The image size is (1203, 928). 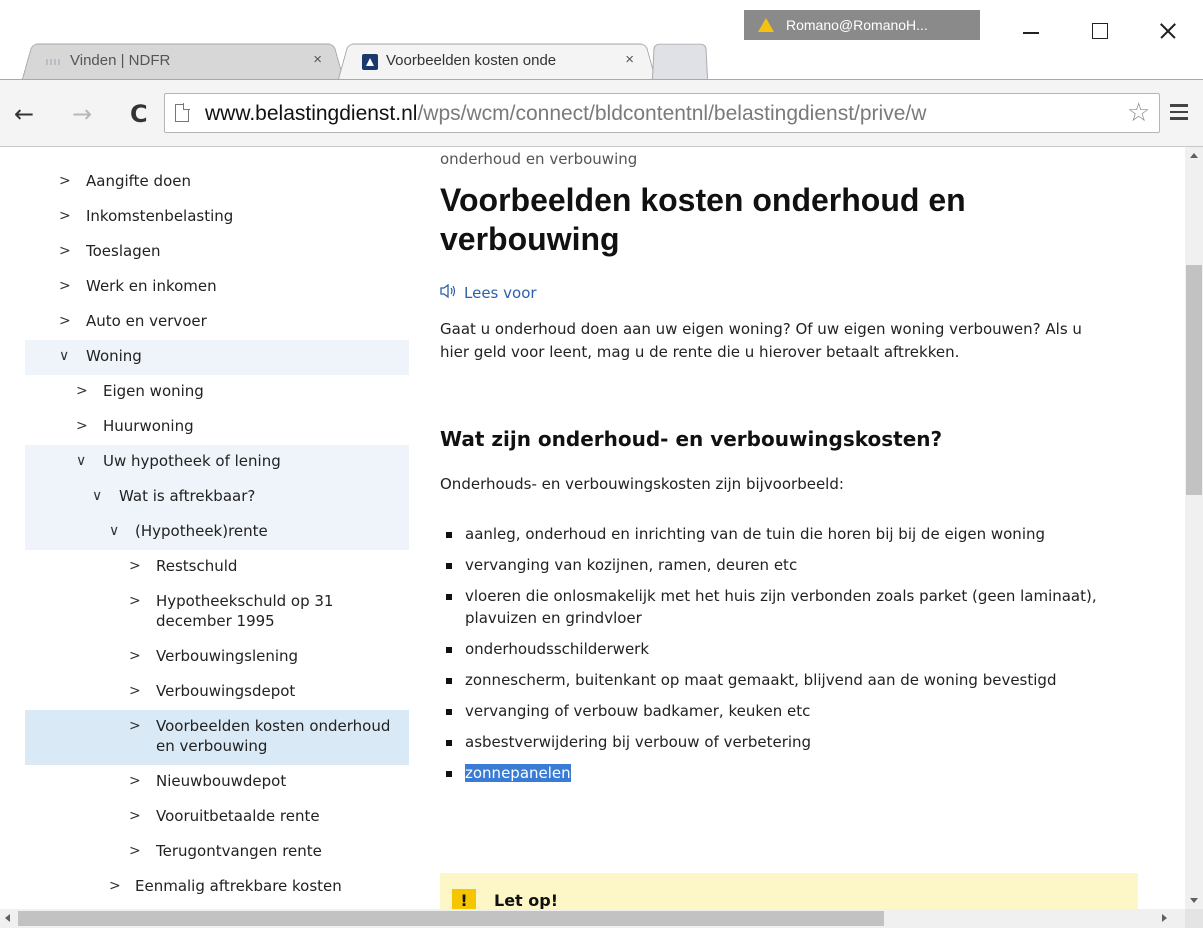 I want to click on url-host: www.belastingdienst.nl, so click(x=311, y=113).